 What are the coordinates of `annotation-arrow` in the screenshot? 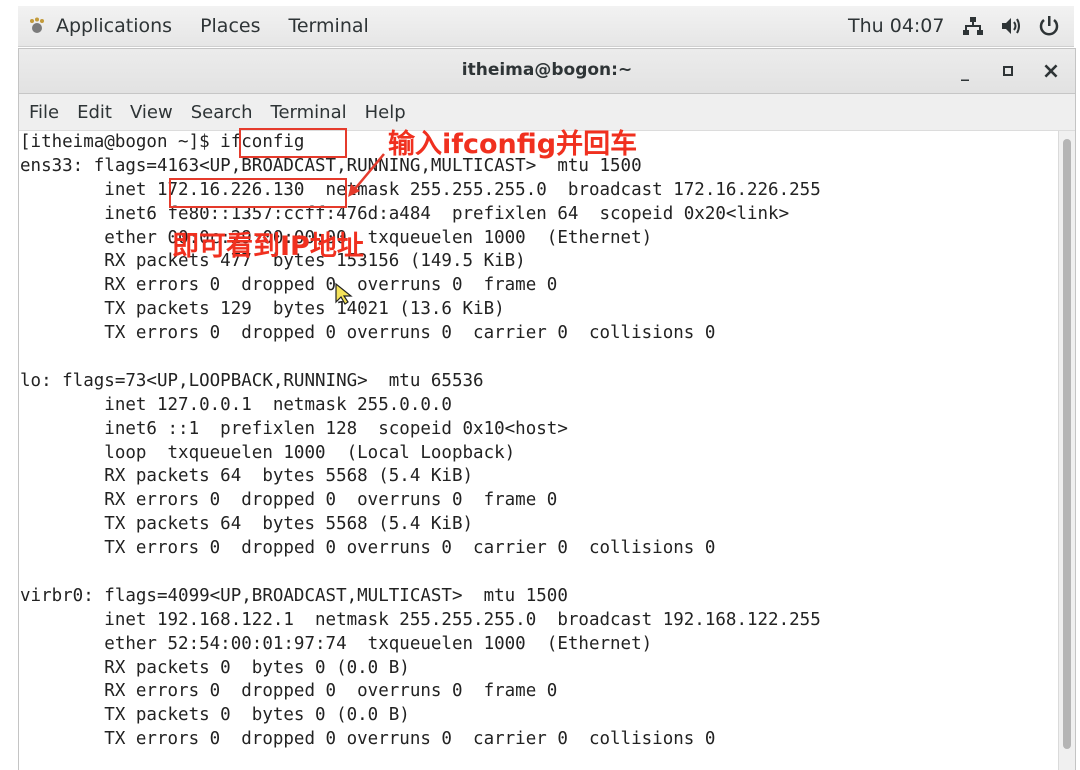 It's located at (366, 175).